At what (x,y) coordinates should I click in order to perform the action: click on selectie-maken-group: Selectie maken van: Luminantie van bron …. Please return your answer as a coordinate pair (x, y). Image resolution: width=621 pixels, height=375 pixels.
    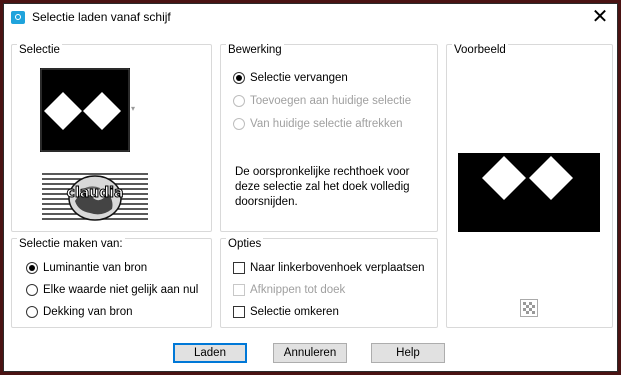
    Looking at the image, I should click on (111, 283).